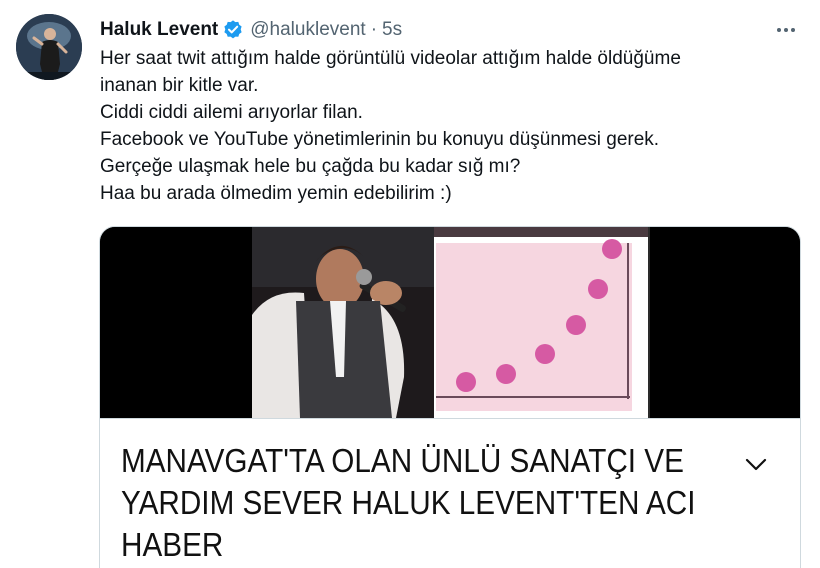 This screenshot has height=568, width=820. What do you see at coordinates (159, 30) in the screenshot?
I see `author-display-name: Haluk Levent` at bounding box center [159, 30].